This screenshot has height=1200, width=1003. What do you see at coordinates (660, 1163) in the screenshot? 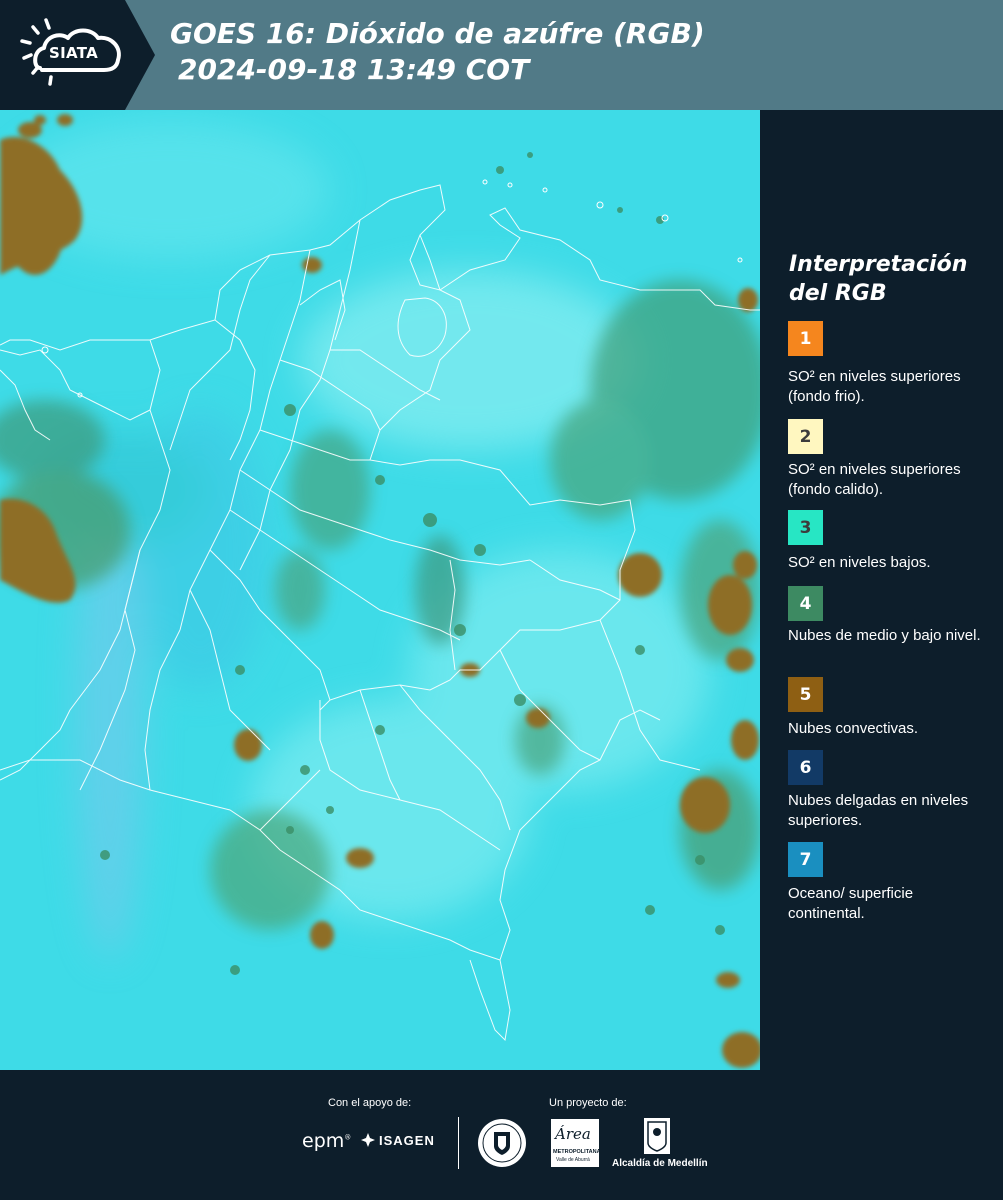
I see `alcaldia-medellin-logo: Alcaldía de Medellín` at bounding box center [660, 1163].